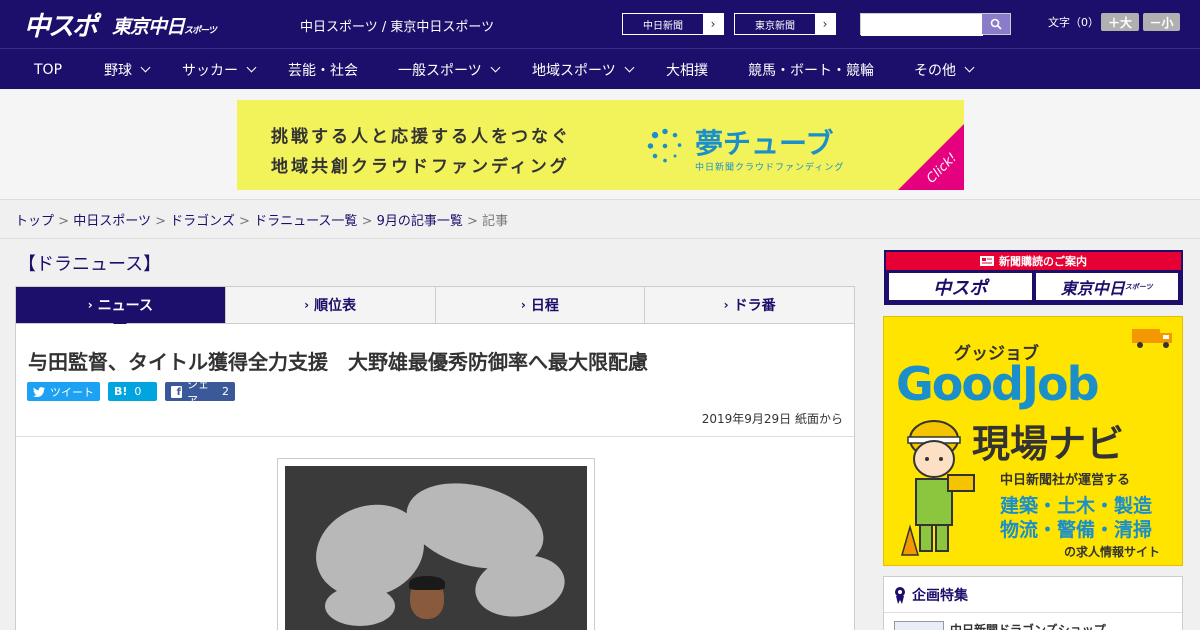 This screenshot has height=630, width=1200. I want to click on article-photo-frame, so click(436, 544).